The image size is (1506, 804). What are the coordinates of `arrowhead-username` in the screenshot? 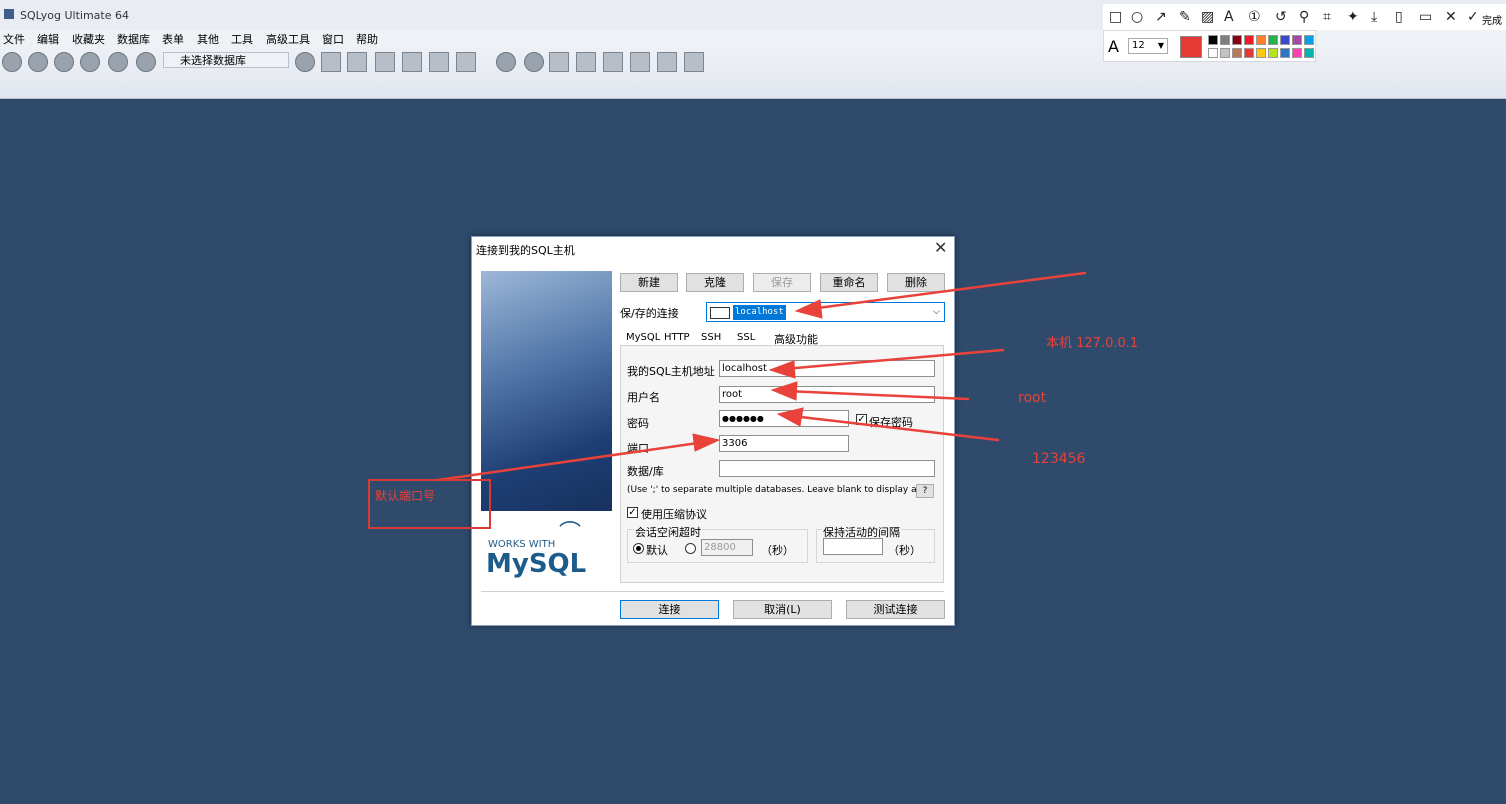 It's located at (784, 391).